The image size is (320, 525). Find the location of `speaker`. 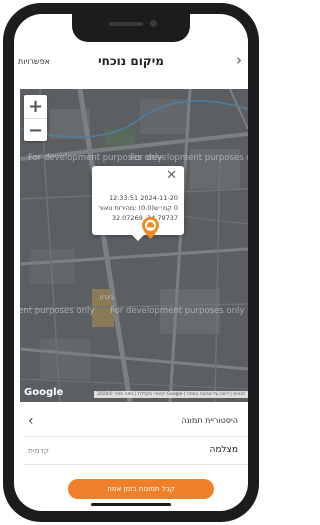

speaker is located at coordinates (126, 24).